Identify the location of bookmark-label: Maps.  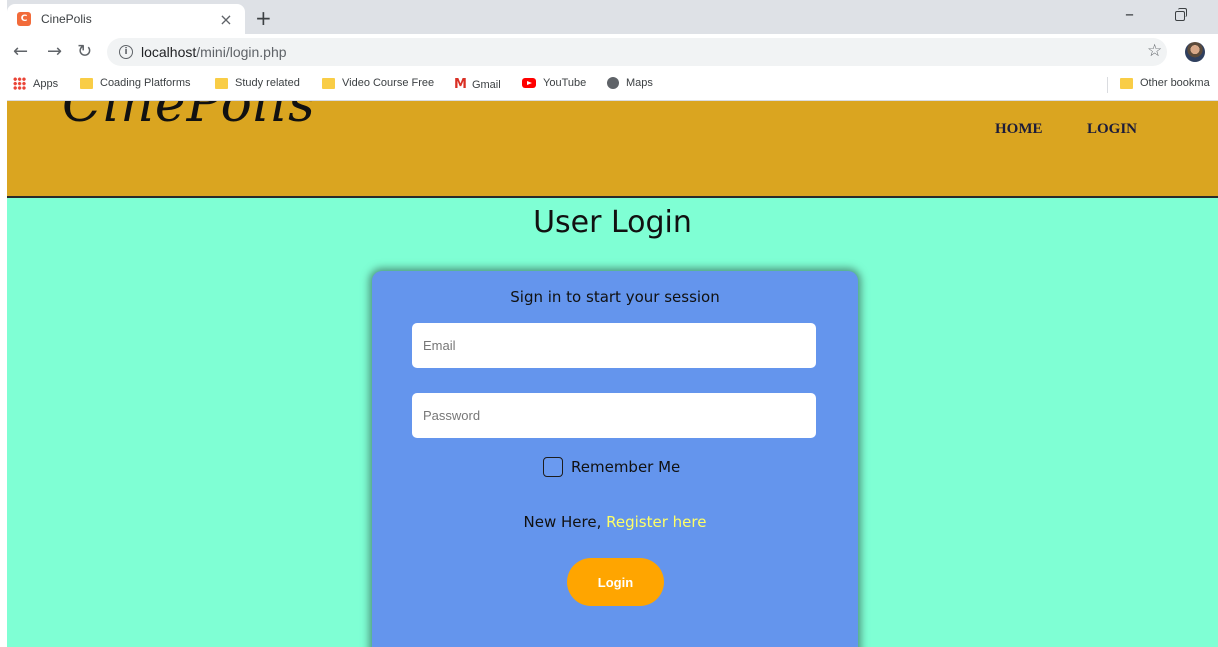
(639, 83).